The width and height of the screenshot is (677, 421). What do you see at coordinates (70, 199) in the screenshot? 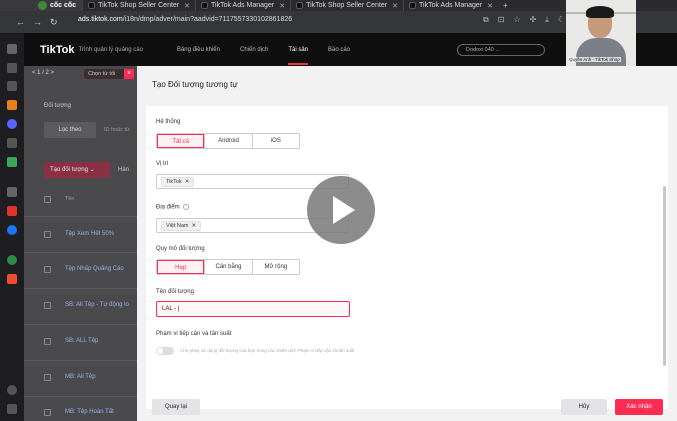
I see `column-header-name: Tên` at bounding box center [70, 199].